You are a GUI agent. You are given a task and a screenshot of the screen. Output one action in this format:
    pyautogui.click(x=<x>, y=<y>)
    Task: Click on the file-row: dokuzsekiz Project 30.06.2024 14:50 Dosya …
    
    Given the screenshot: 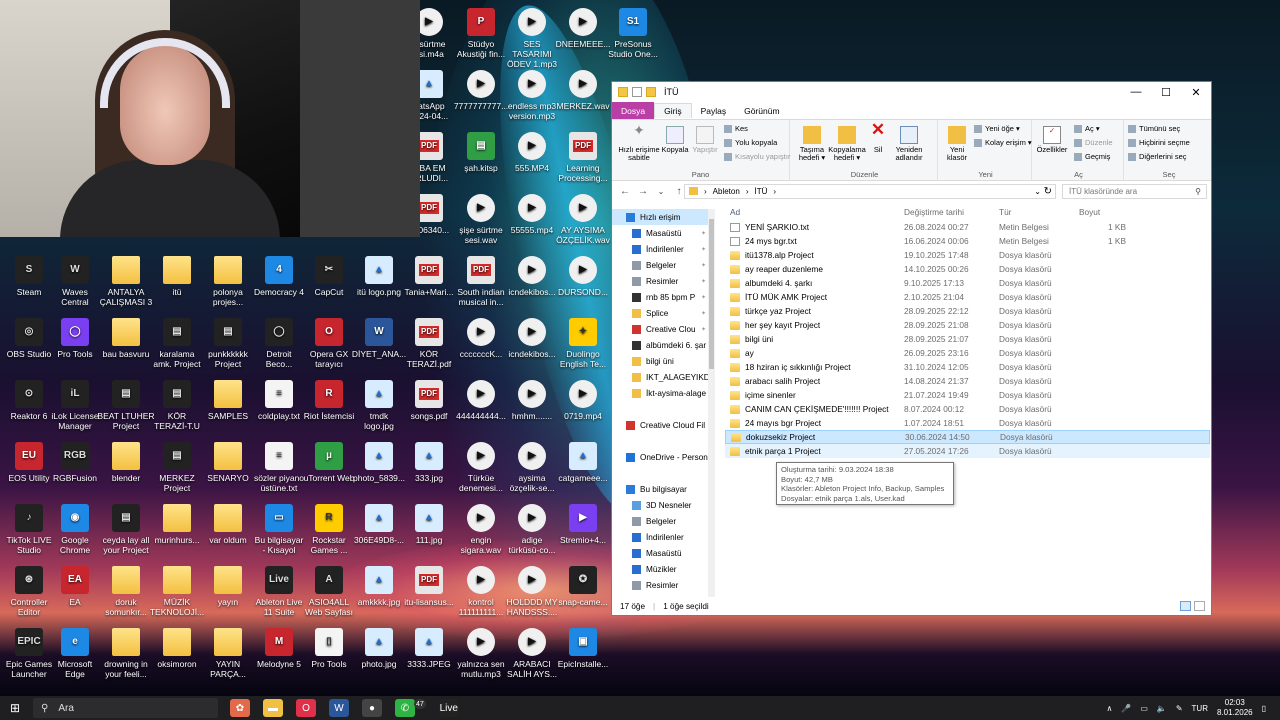 What is the action you would take?
    pyautogui.click(x=967, y=437)
    